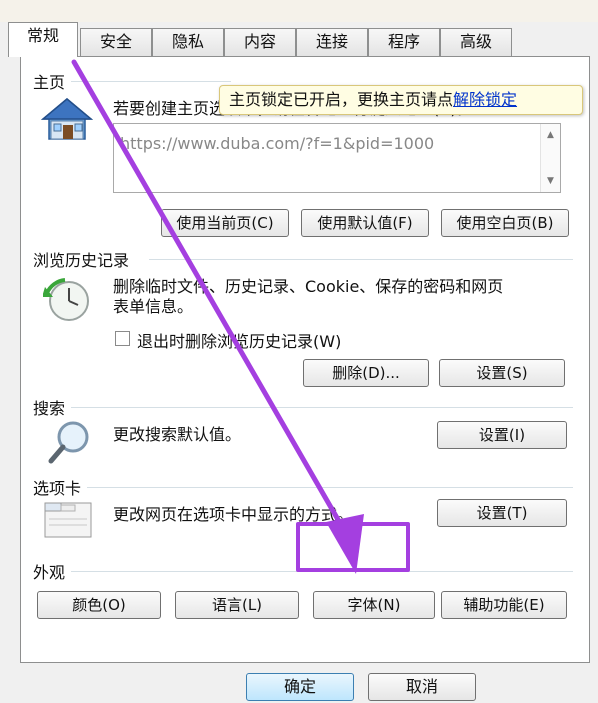  Describe the element at coordinates (151, 81) in the screenshot. I see `homepage-rule` at that location.